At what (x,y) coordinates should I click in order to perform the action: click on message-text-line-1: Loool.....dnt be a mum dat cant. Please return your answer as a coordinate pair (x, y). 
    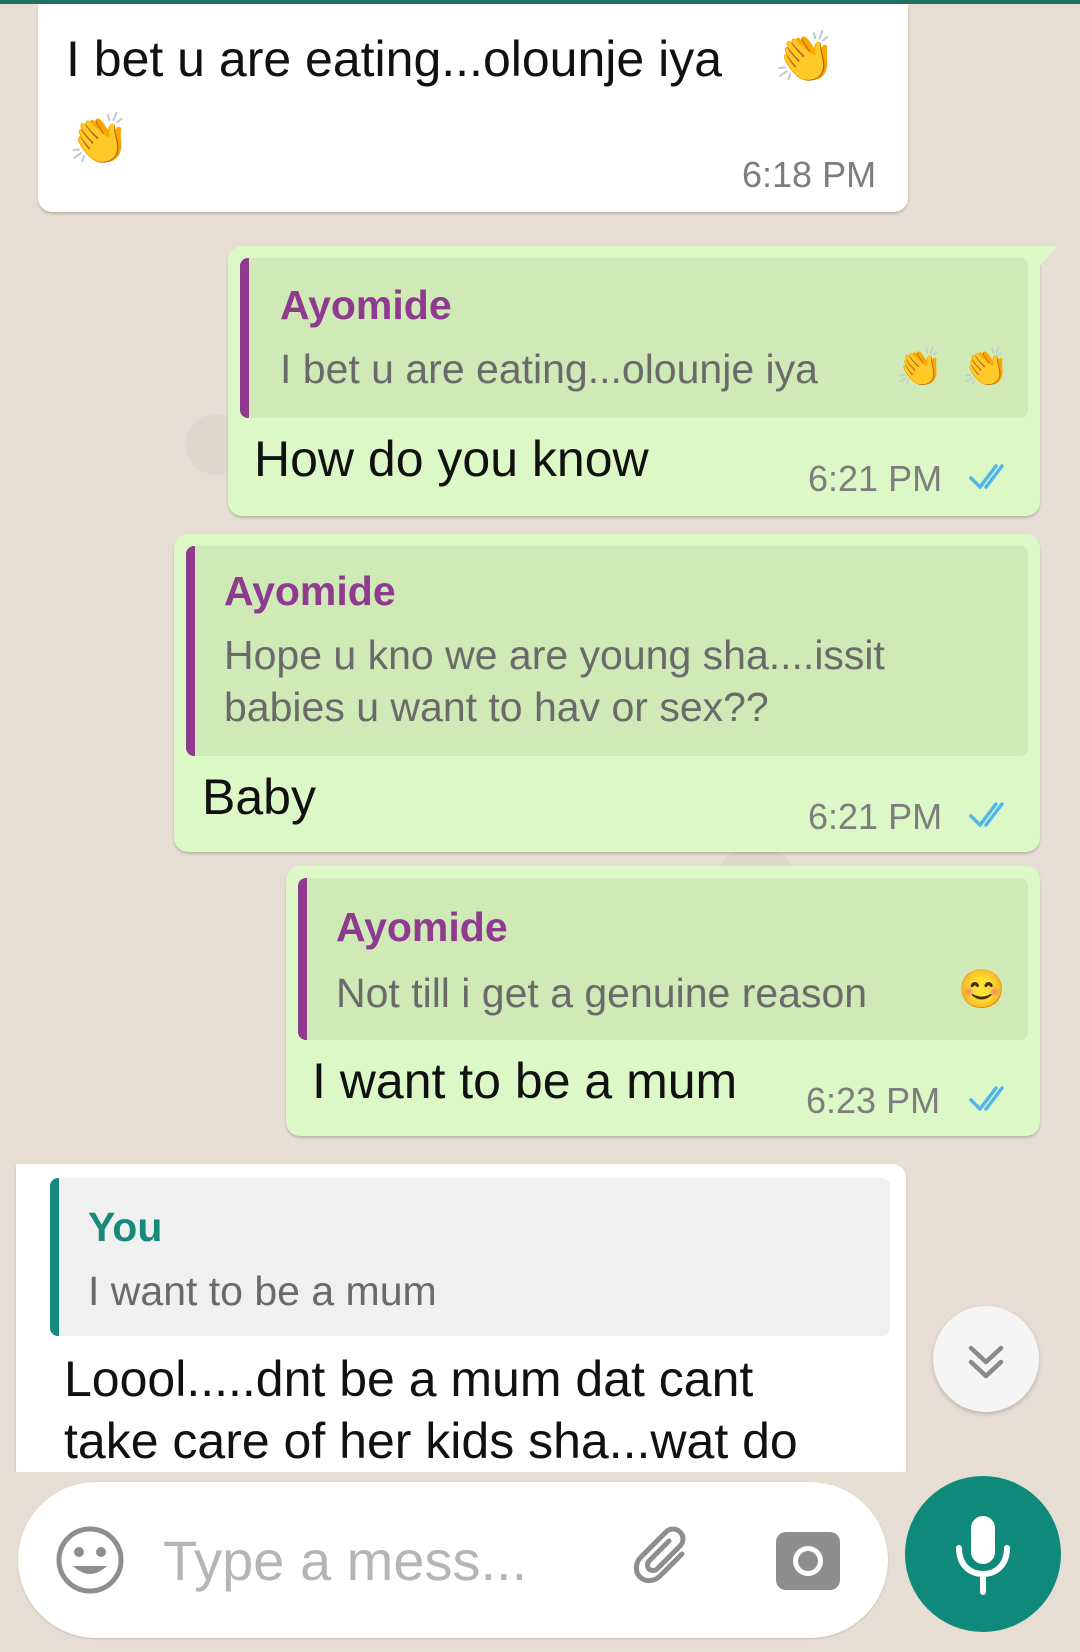
    Looking at the image, I should click on (409, 1379).